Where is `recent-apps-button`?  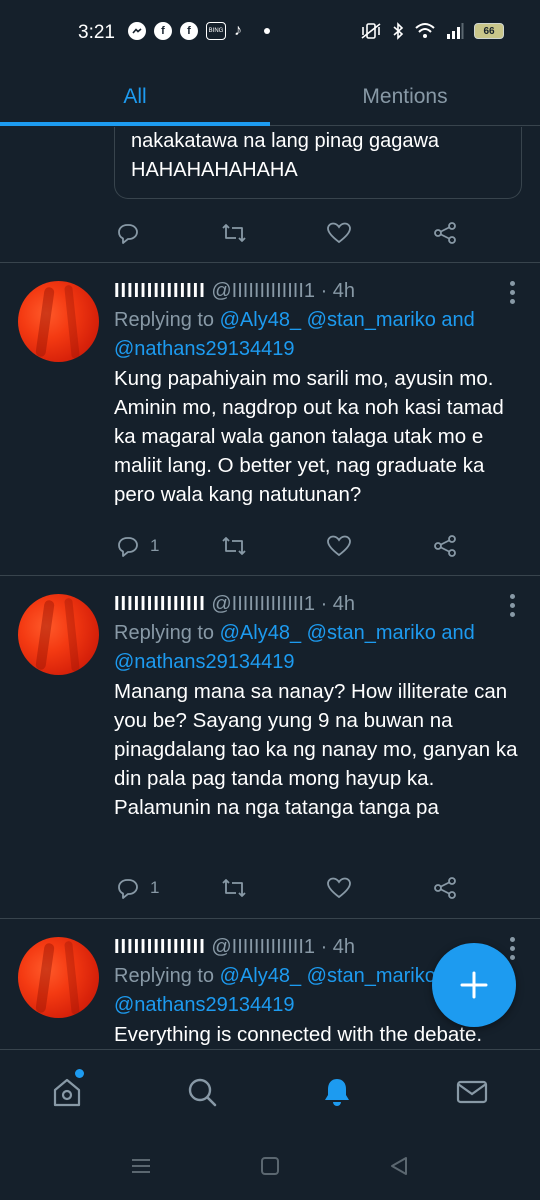 recent-apps-button is located at coordinates (141, 1168).